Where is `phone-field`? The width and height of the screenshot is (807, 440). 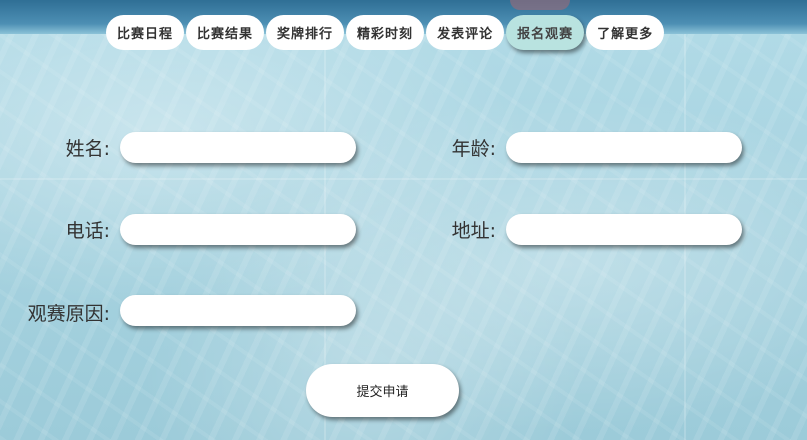 phone-field is located at coordinates (238, 229).